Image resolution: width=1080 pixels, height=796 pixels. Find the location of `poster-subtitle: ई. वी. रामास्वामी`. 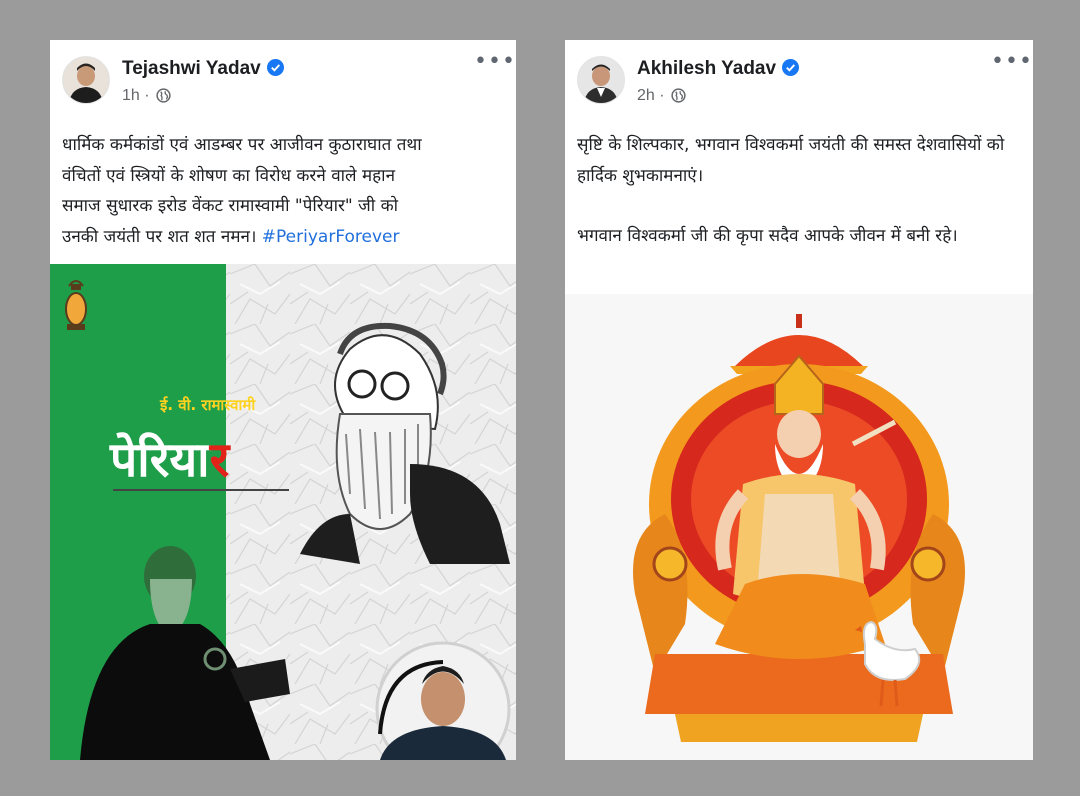

poster-subtitle: ई. वी. रामास्वामी is located at coordinates (207, 405).